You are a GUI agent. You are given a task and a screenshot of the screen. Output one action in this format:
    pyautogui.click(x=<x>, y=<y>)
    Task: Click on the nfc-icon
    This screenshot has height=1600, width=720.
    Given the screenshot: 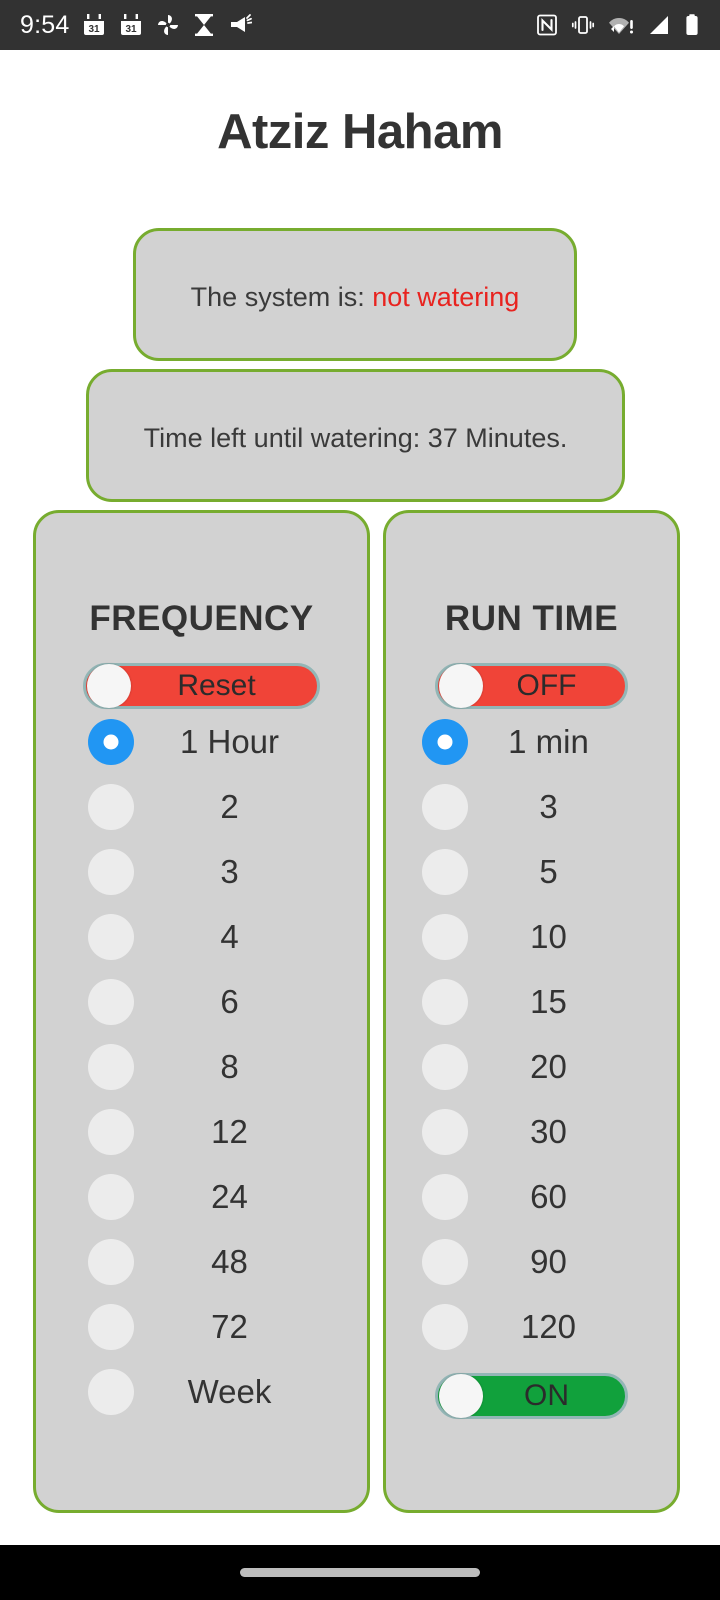 What is the action you would take?
    pyautogui.click(x=547, y=25)
    